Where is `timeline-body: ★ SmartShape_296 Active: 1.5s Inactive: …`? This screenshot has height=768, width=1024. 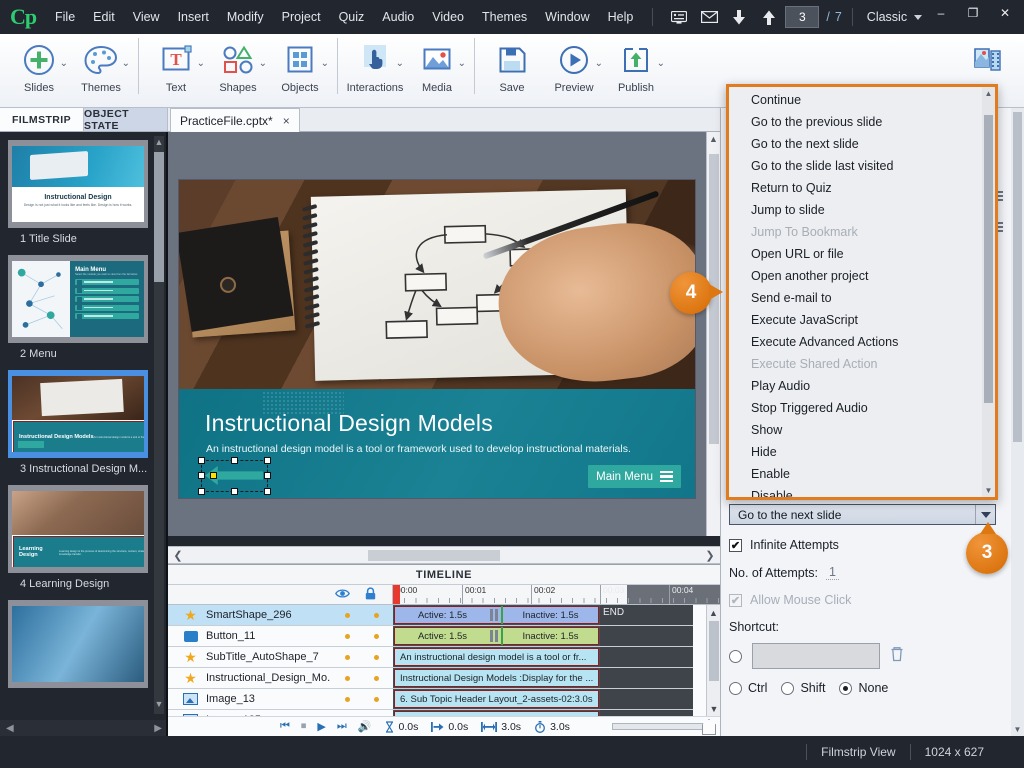
timeline-body: ★ SmartShape_296 Active: 1.5s Inactive: … is located at coordinates (444, 661).